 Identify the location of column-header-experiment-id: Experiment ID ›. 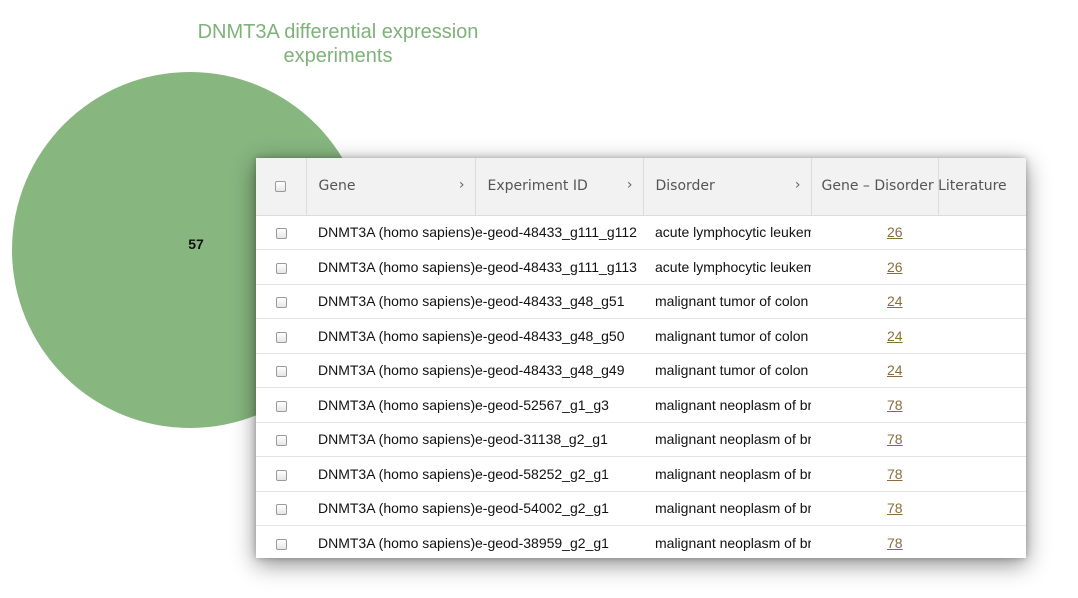
(559, 187).